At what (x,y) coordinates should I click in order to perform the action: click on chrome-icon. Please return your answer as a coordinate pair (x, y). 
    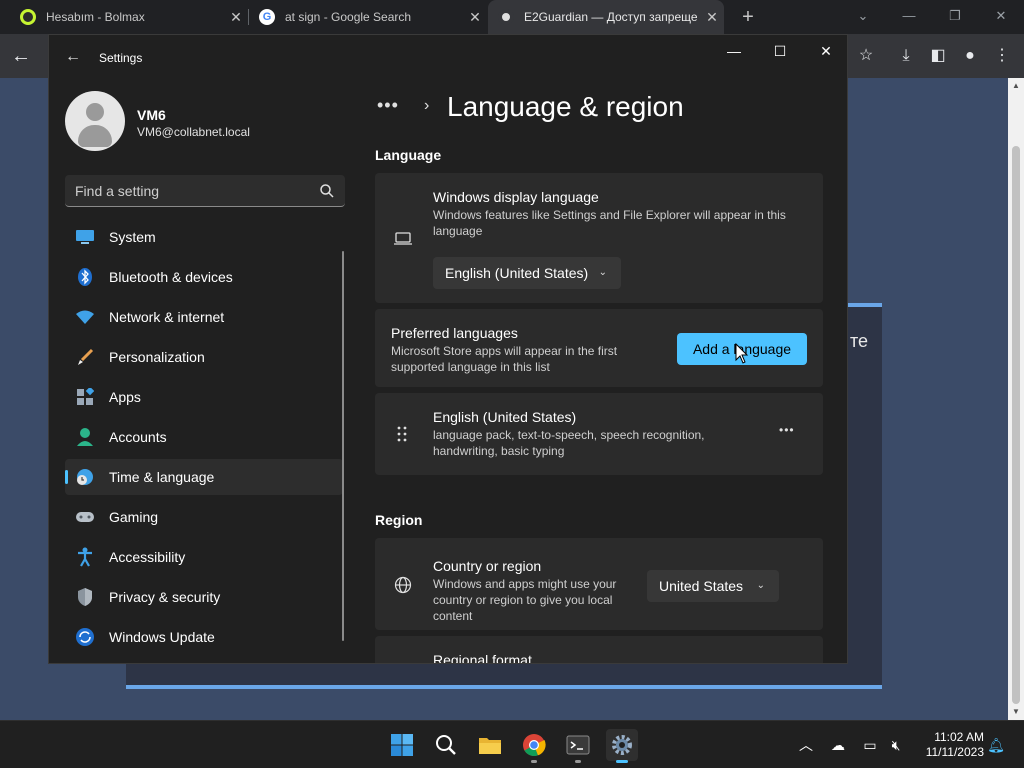
    Looking at the image, I should click on (534, 745).